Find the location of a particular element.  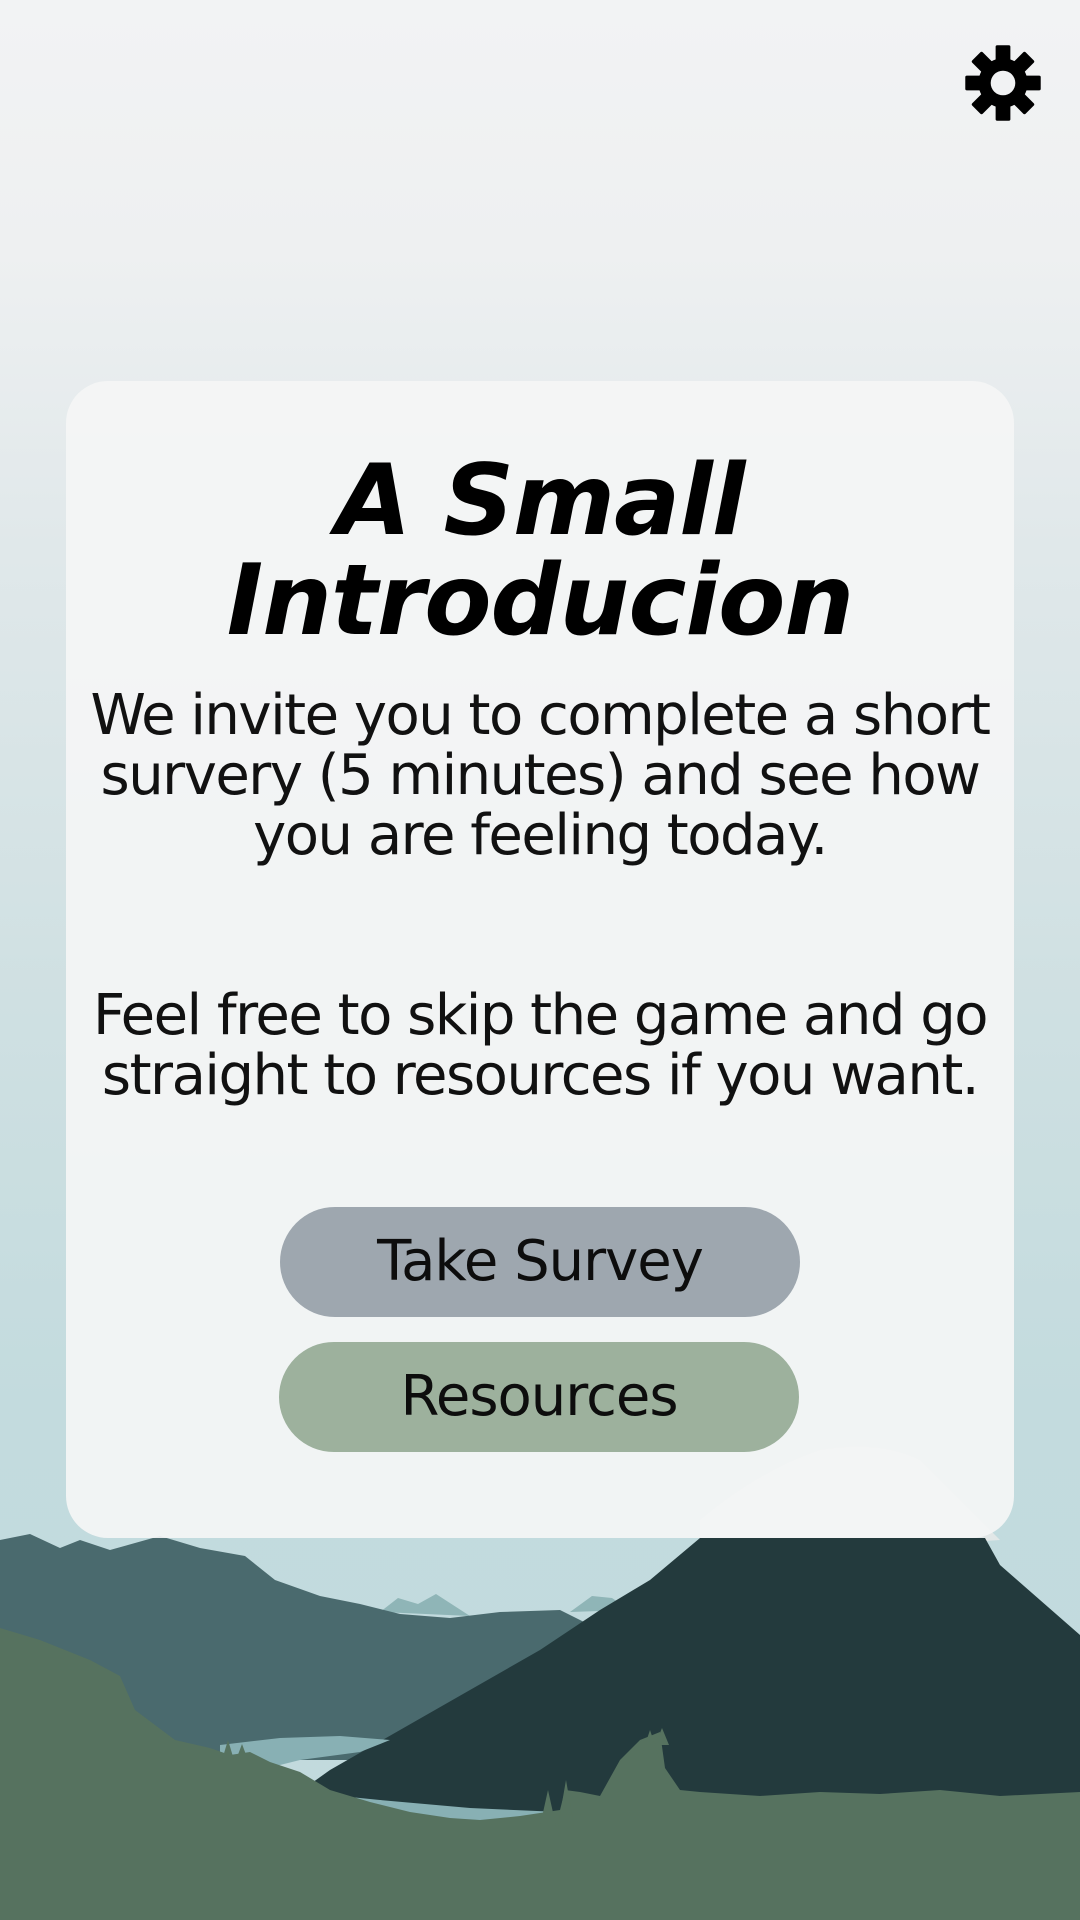

settings-button is located at coordinates (1003, 83).